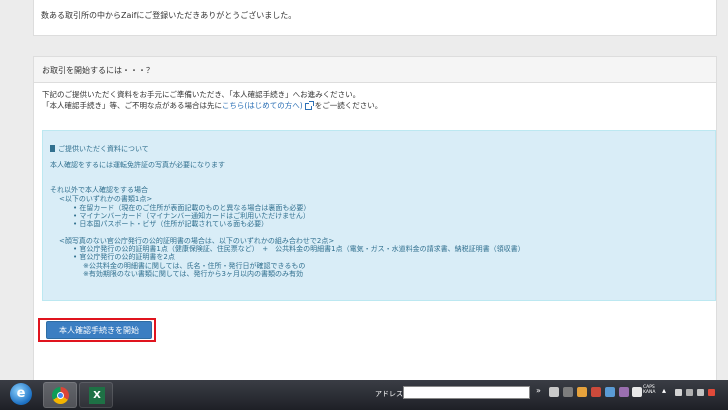  What do you see at coordinates (678, 392) in the screenshot?
I see `flag-icon` at bounding box center [678, 392].